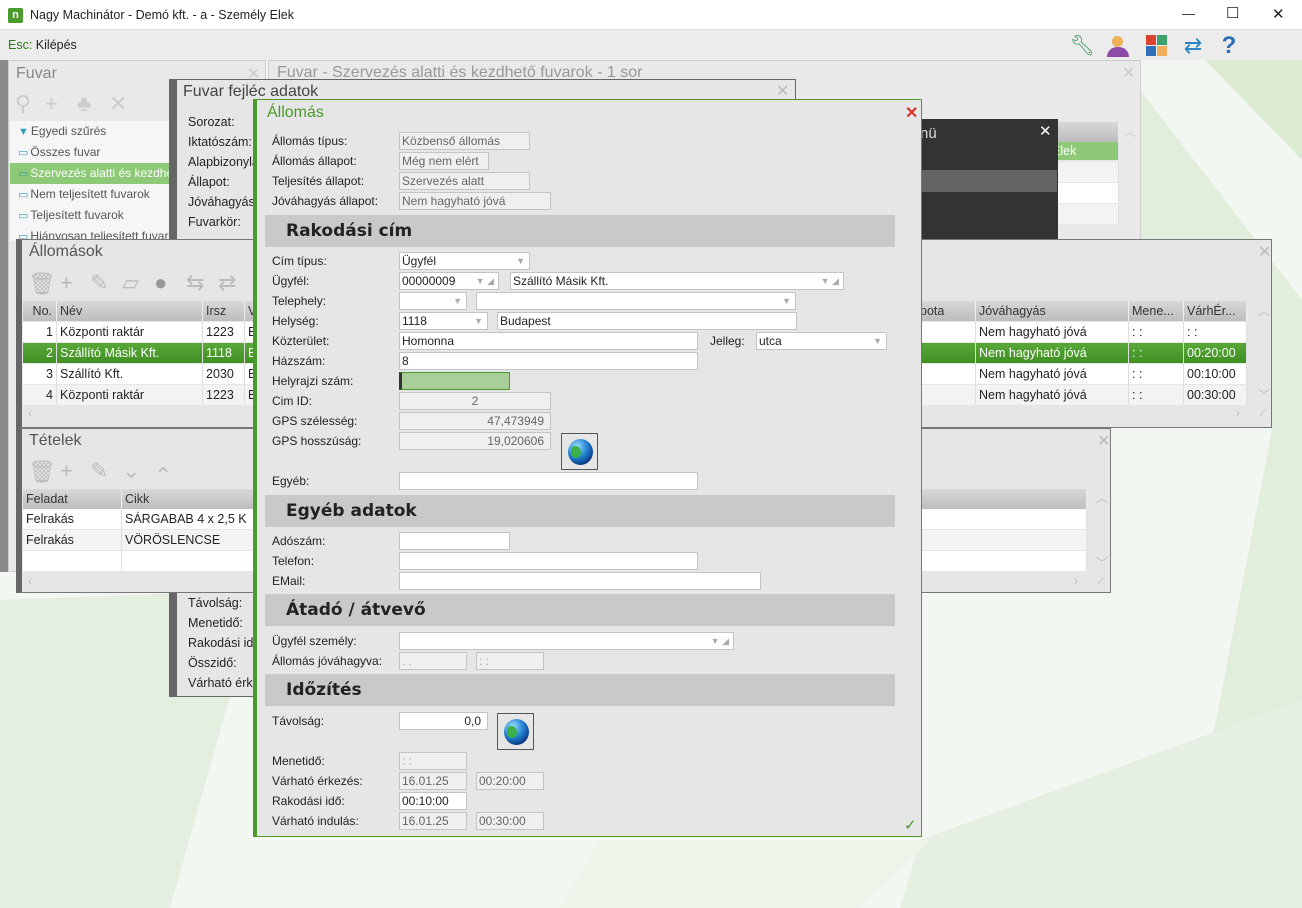 The image size is (1302, 908). I want to click on minimize-button: —, so click(1188, 13).